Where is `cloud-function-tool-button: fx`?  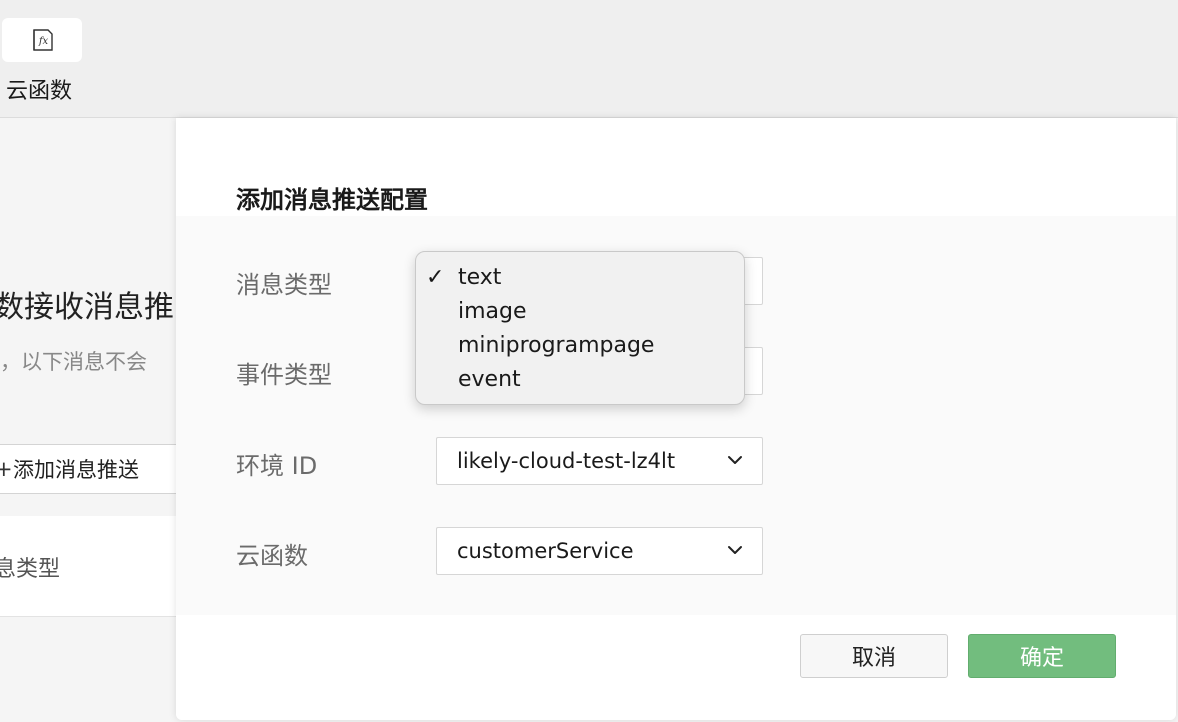 cloud-function-tool-button: fx is located at coordinates (42, 40).